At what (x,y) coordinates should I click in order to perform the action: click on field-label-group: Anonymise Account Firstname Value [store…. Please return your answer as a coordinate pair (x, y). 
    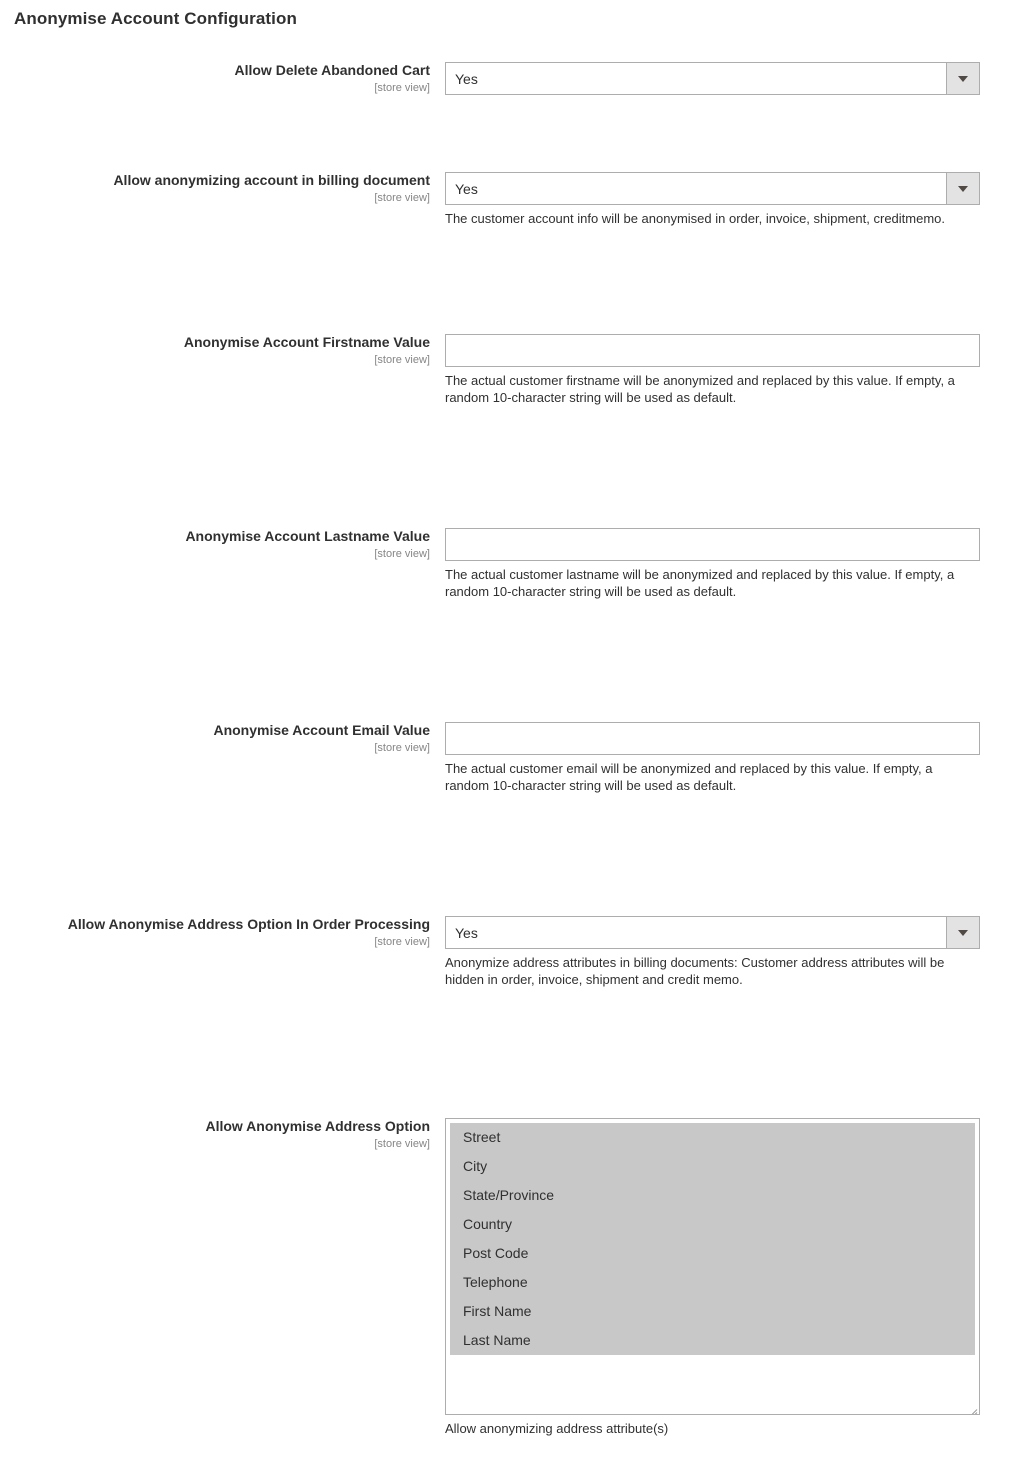
    Looking at the image, I should click on (215, 350).